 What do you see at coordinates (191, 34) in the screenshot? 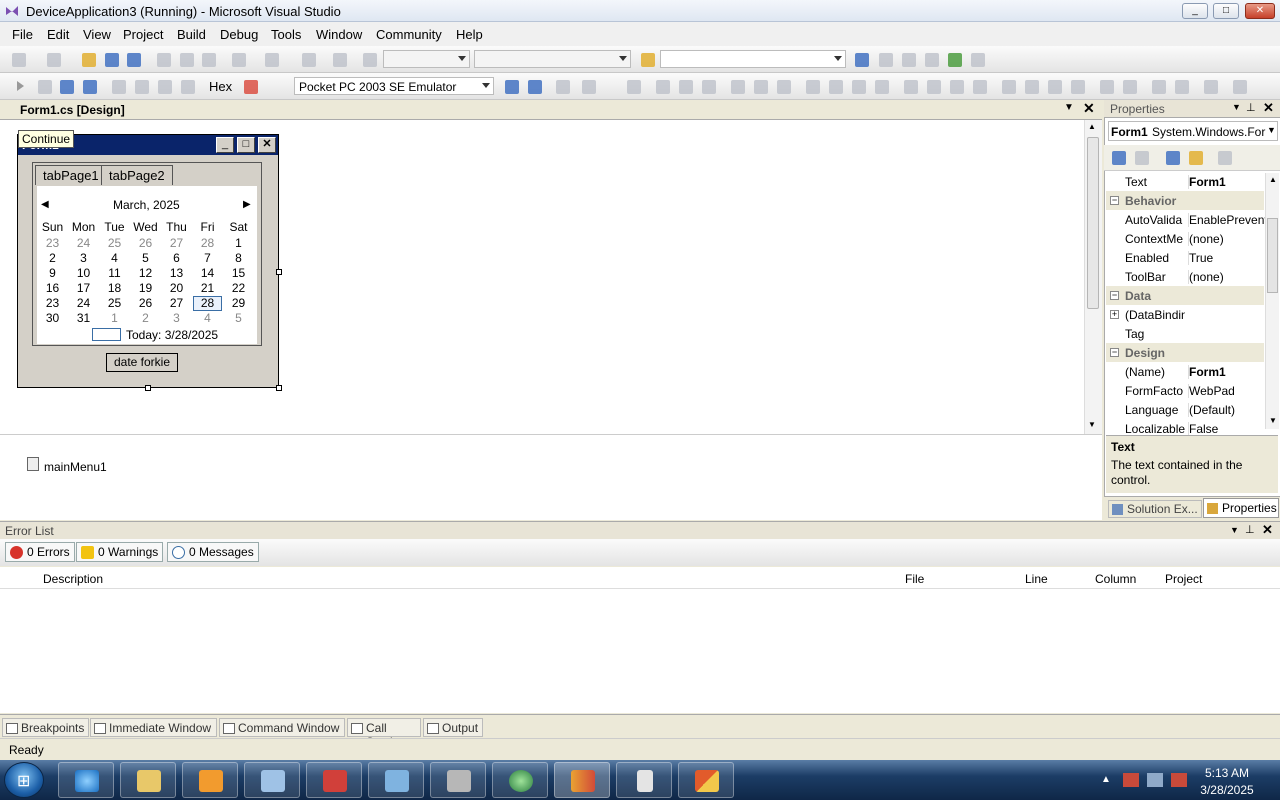
I see `menu-build: Build` at bounding box center [191, 34].